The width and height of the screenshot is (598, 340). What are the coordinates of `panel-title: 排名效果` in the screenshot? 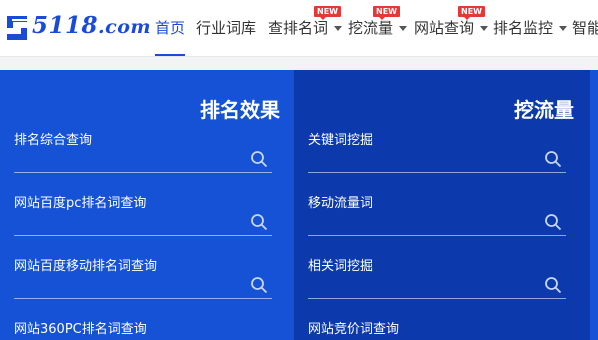 It's located at (240, 110).